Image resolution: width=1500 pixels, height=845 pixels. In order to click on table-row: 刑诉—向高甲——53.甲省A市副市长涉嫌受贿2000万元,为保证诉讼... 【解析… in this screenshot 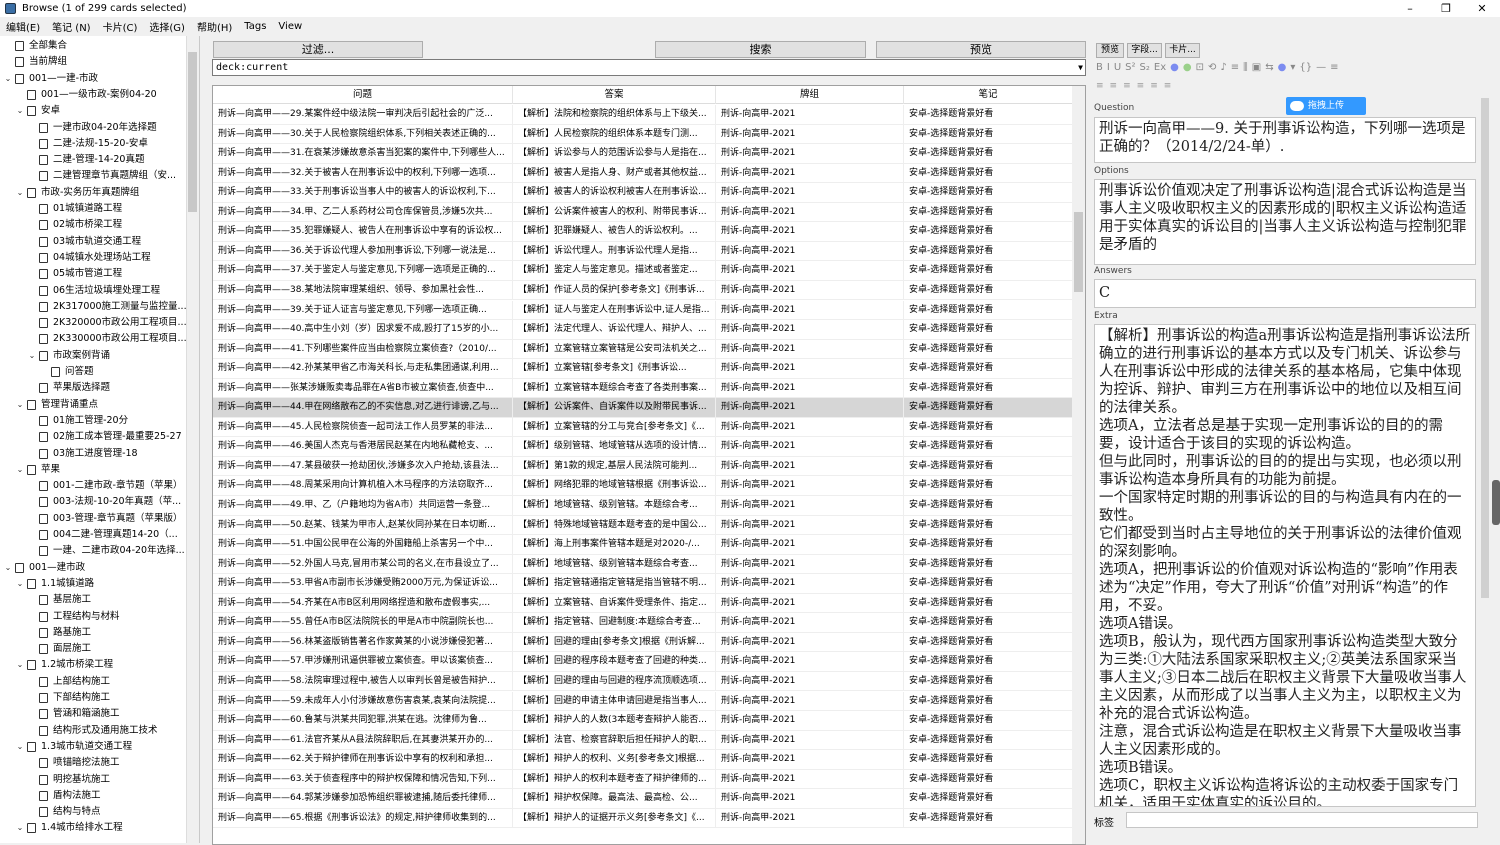, I will do `click(643, 584)`.